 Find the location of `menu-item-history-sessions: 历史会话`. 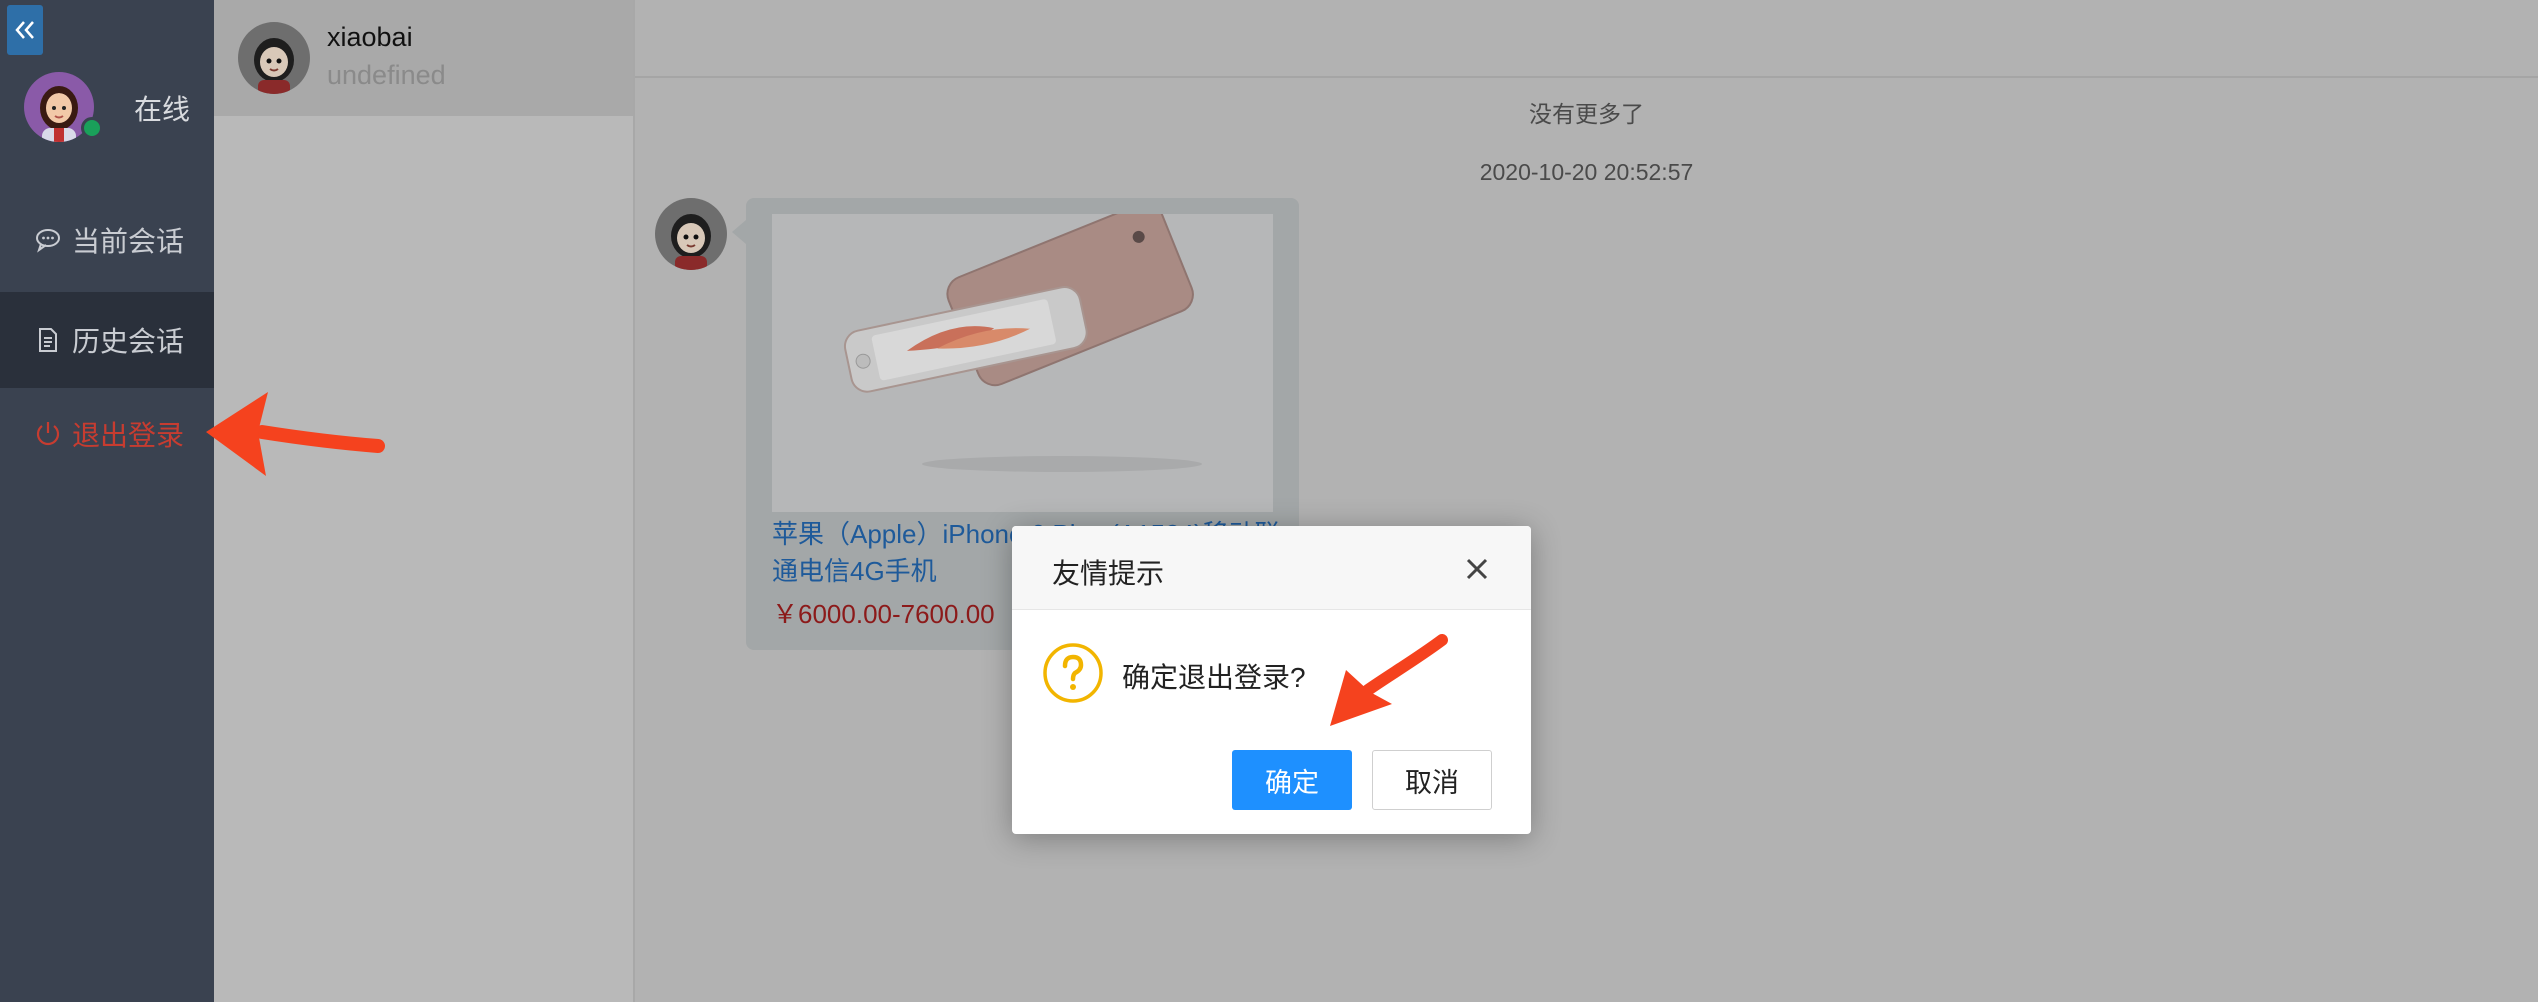

menu-item-history-sessions: 历史会话 is located at coordinates (107, 340).